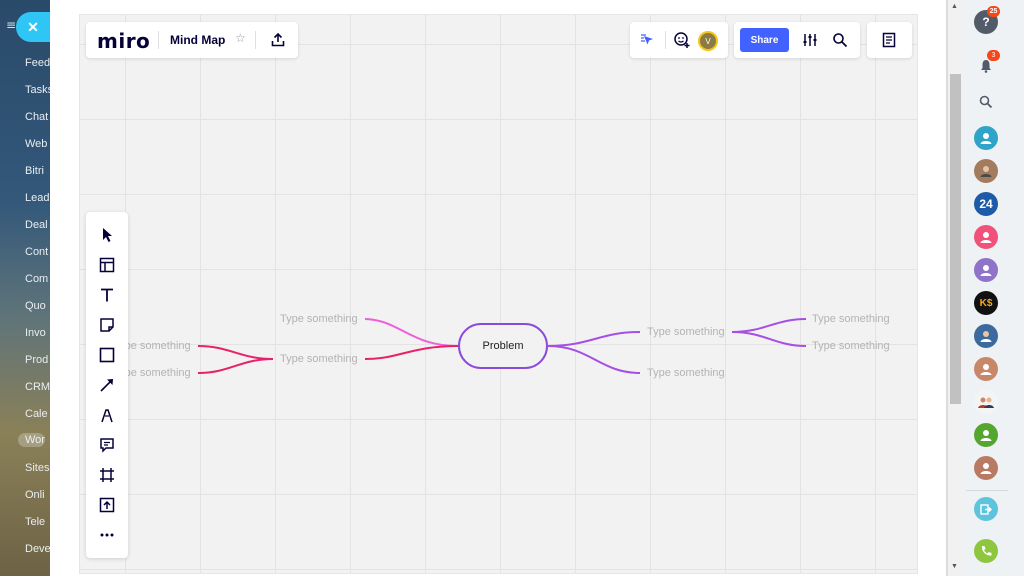 The width and height of the screenshot is (1024, 576). Describe the element at coordinates (36, 279) in the screenshot. I see `menu-item-companies: Com` at that location.